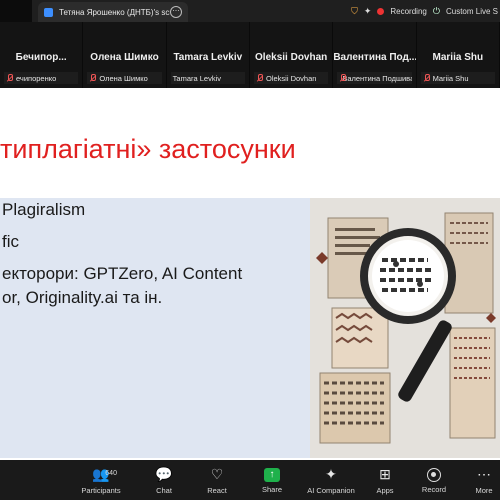  Describe the element at coordinates (484, 490) in the screenshot. I see `more-label: More` at that location.